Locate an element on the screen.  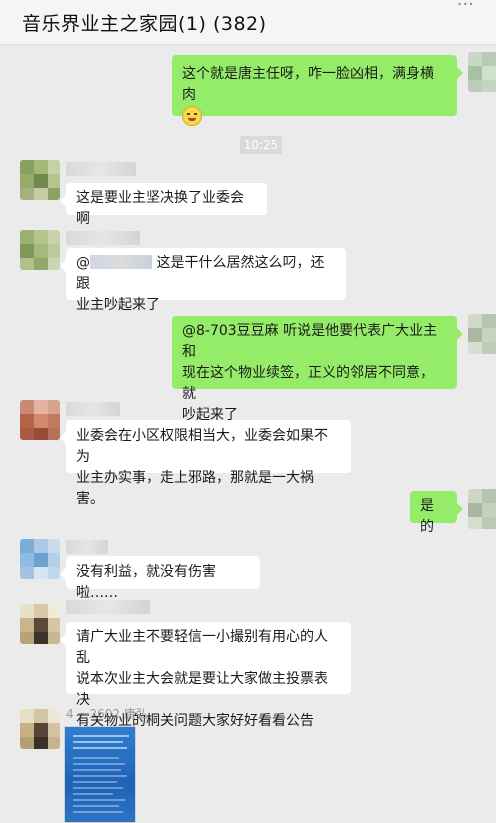
chat-title: 音乐界业主之家园(1) (382) is located at coordinates (144, 24).